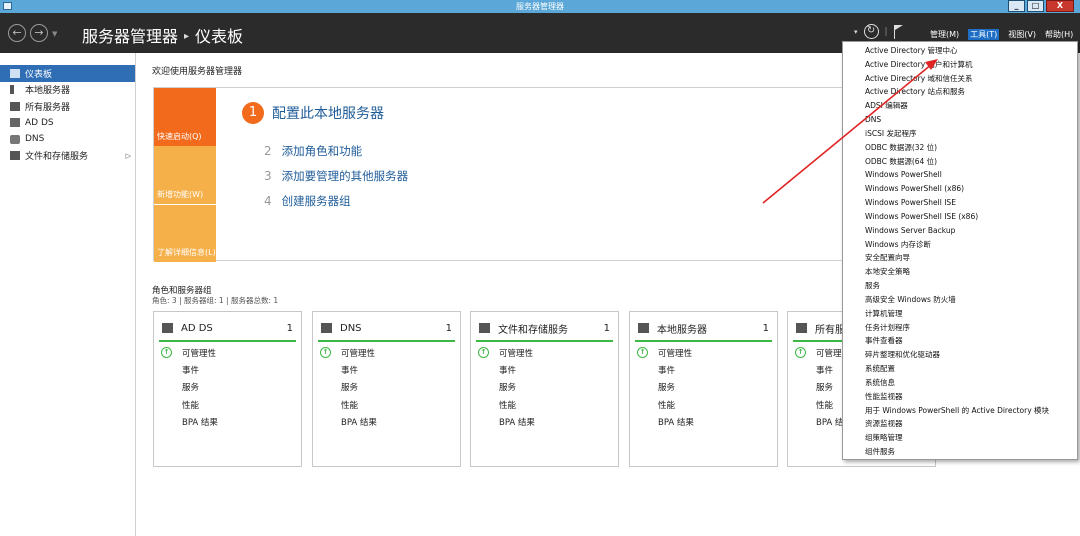 The width and height of the screenshot is (1080, 536). I want to click on annotation-arrow-line, so click(847, 133).